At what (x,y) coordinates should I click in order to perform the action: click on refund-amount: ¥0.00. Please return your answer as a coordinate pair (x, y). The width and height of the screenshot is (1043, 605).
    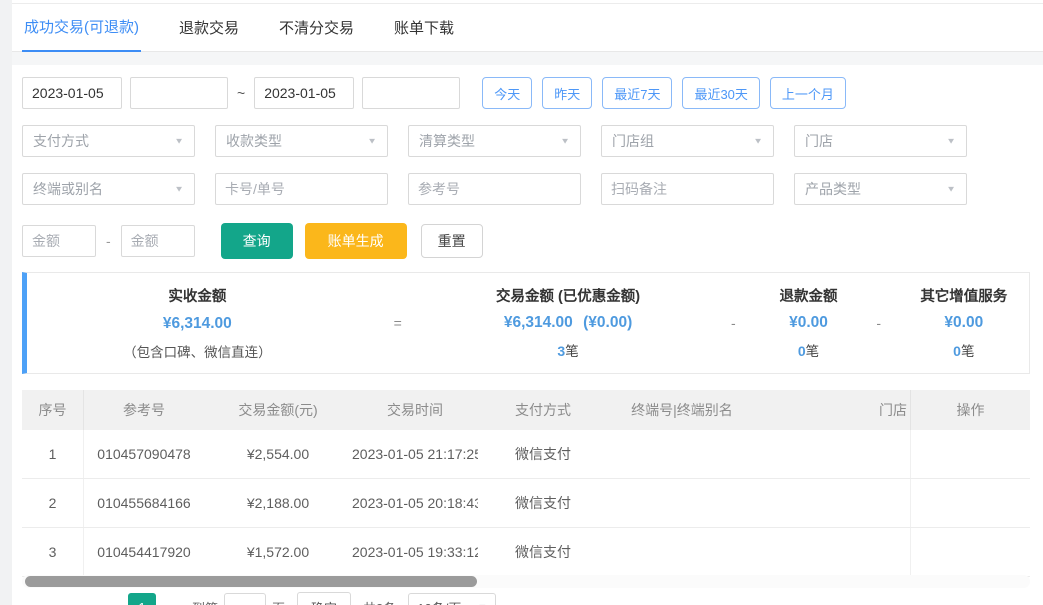
    Looking at the image, I should click on (808, 322).